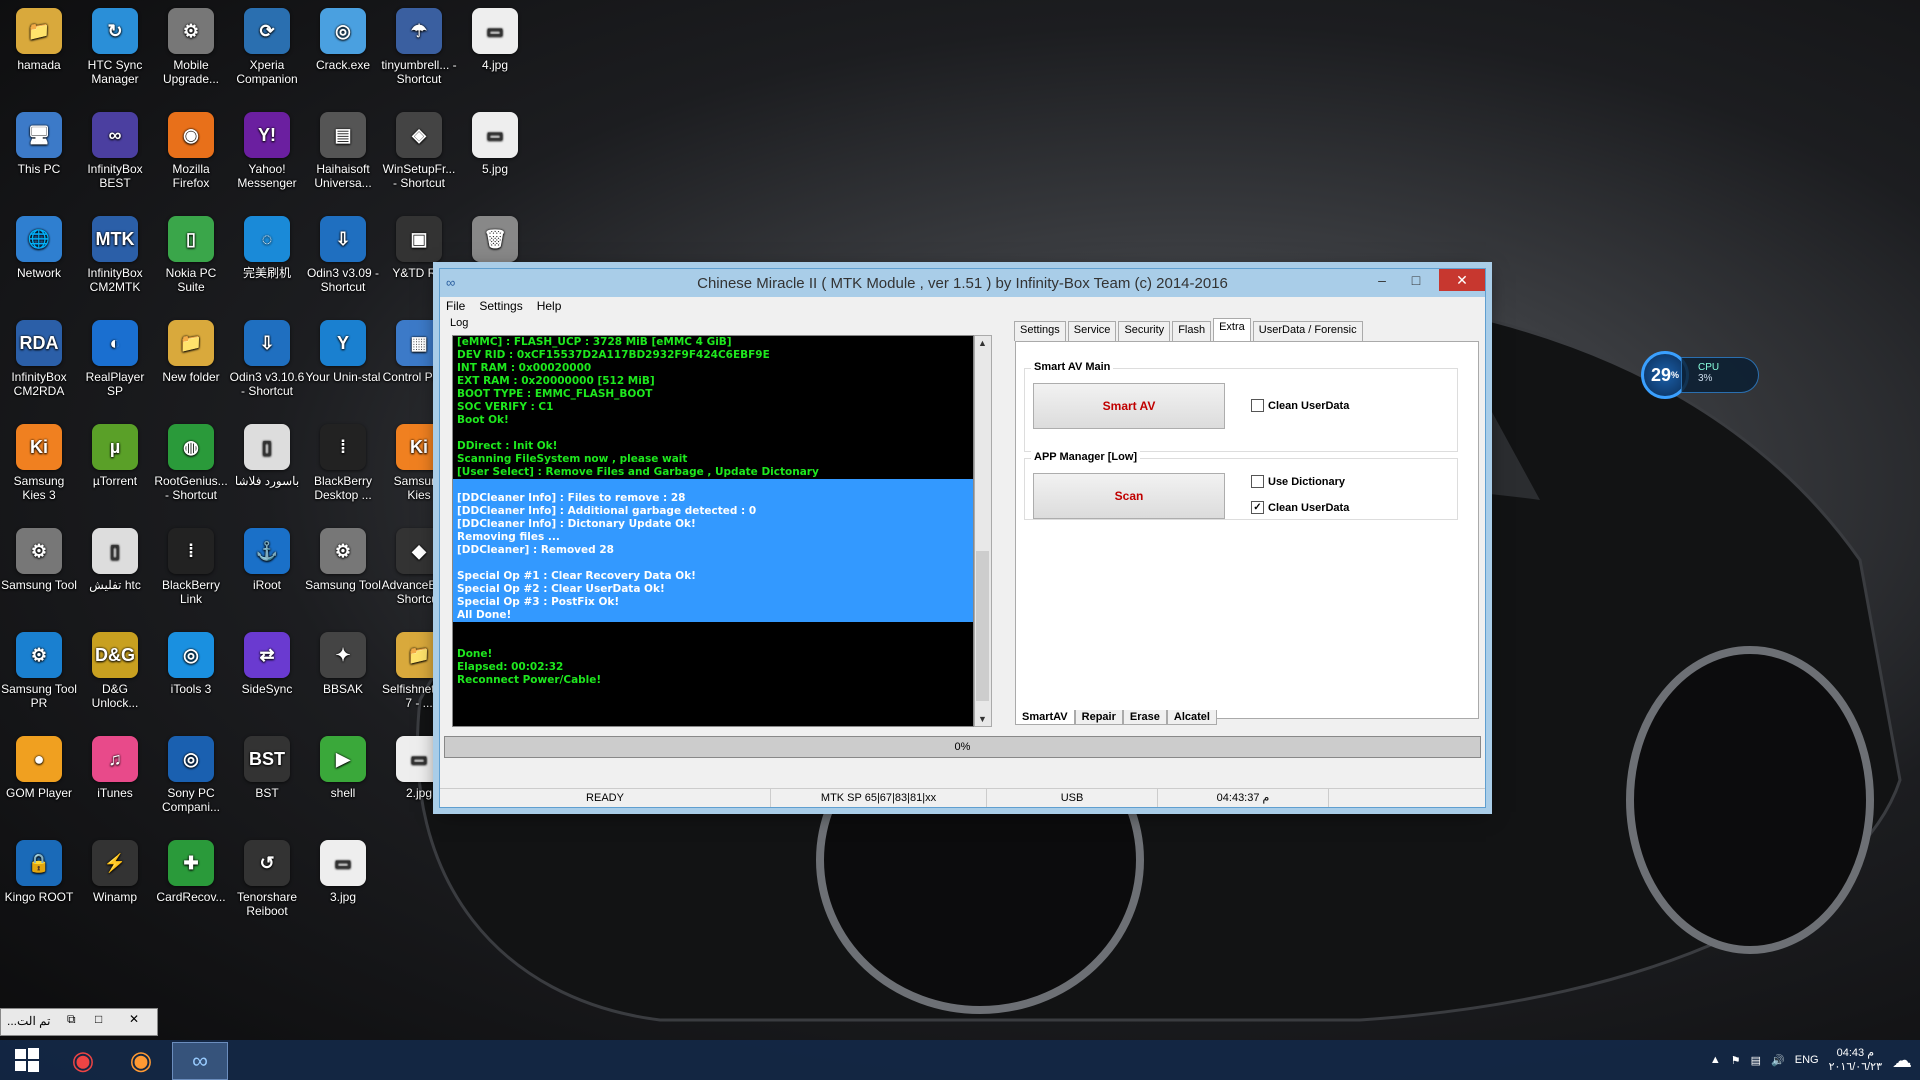  What do you see at coordinates (39, 765) in the screenshot?
I see `desktop-icon: ● GOM Player` at bounding box center [39, 765].